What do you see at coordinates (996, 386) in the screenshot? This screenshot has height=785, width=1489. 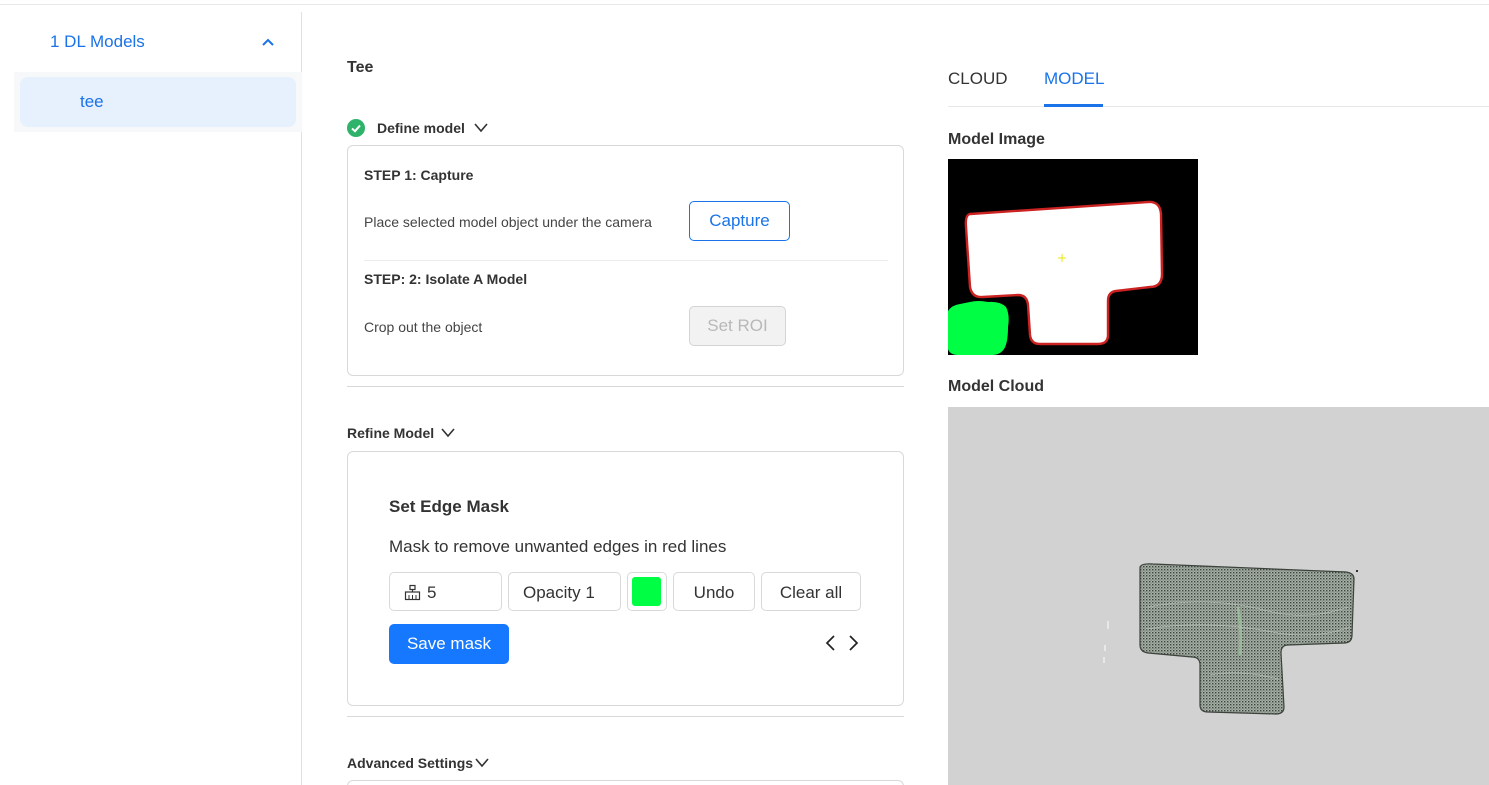 I see `model-cloud-label: Model Cloud` at bounding box center [996, 386].